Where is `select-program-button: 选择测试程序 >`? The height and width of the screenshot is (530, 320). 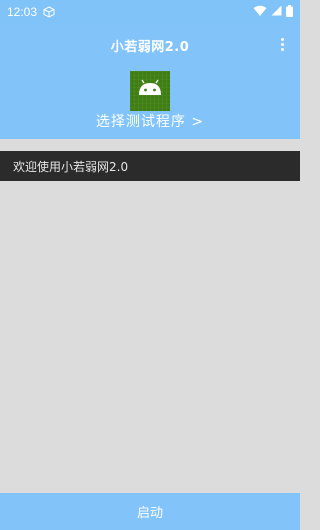
select-program-button: 选择测试程序 > is located at coordinates (150, 121).